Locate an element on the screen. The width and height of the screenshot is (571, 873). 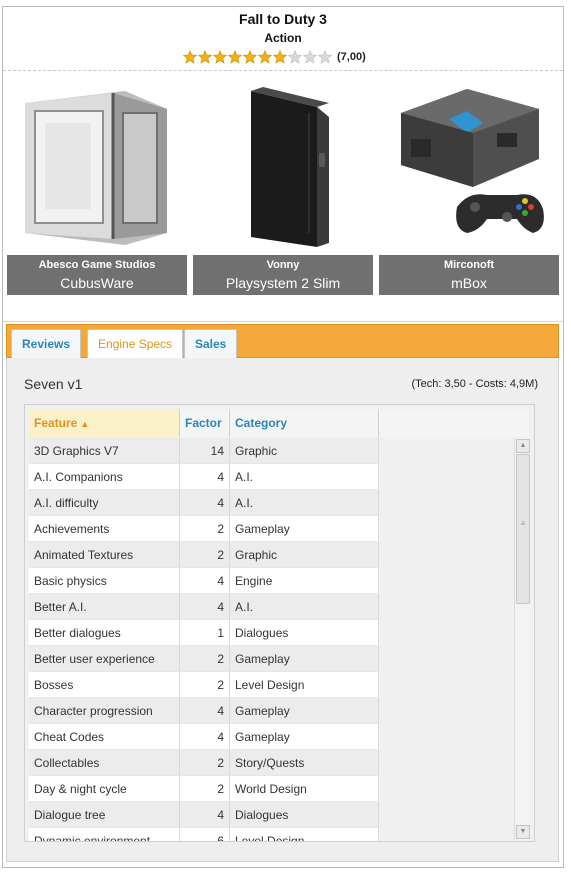
mbox-console-icon is located at coordinates (469, 166).